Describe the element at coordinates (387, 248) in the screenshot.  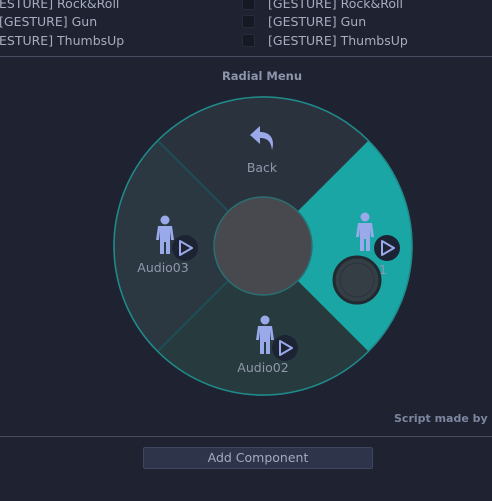
I see `play-icon-audio01` at that location.